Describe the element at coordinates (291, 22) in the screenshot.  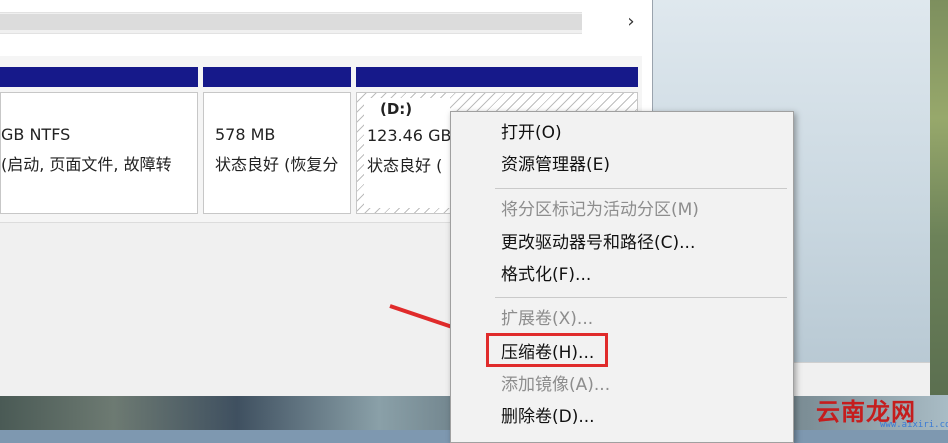
I see `horizontal-scrollbar-thumb` at that location.